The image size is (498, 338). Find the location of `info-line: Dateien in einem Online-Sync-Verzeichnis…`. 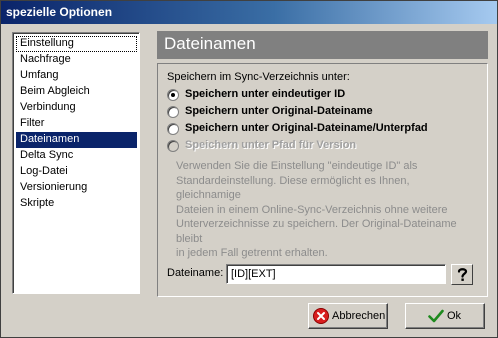

info-line: Dateien in einem Online-Sync-Verzeichnis… is located at coordinates (312, 209).